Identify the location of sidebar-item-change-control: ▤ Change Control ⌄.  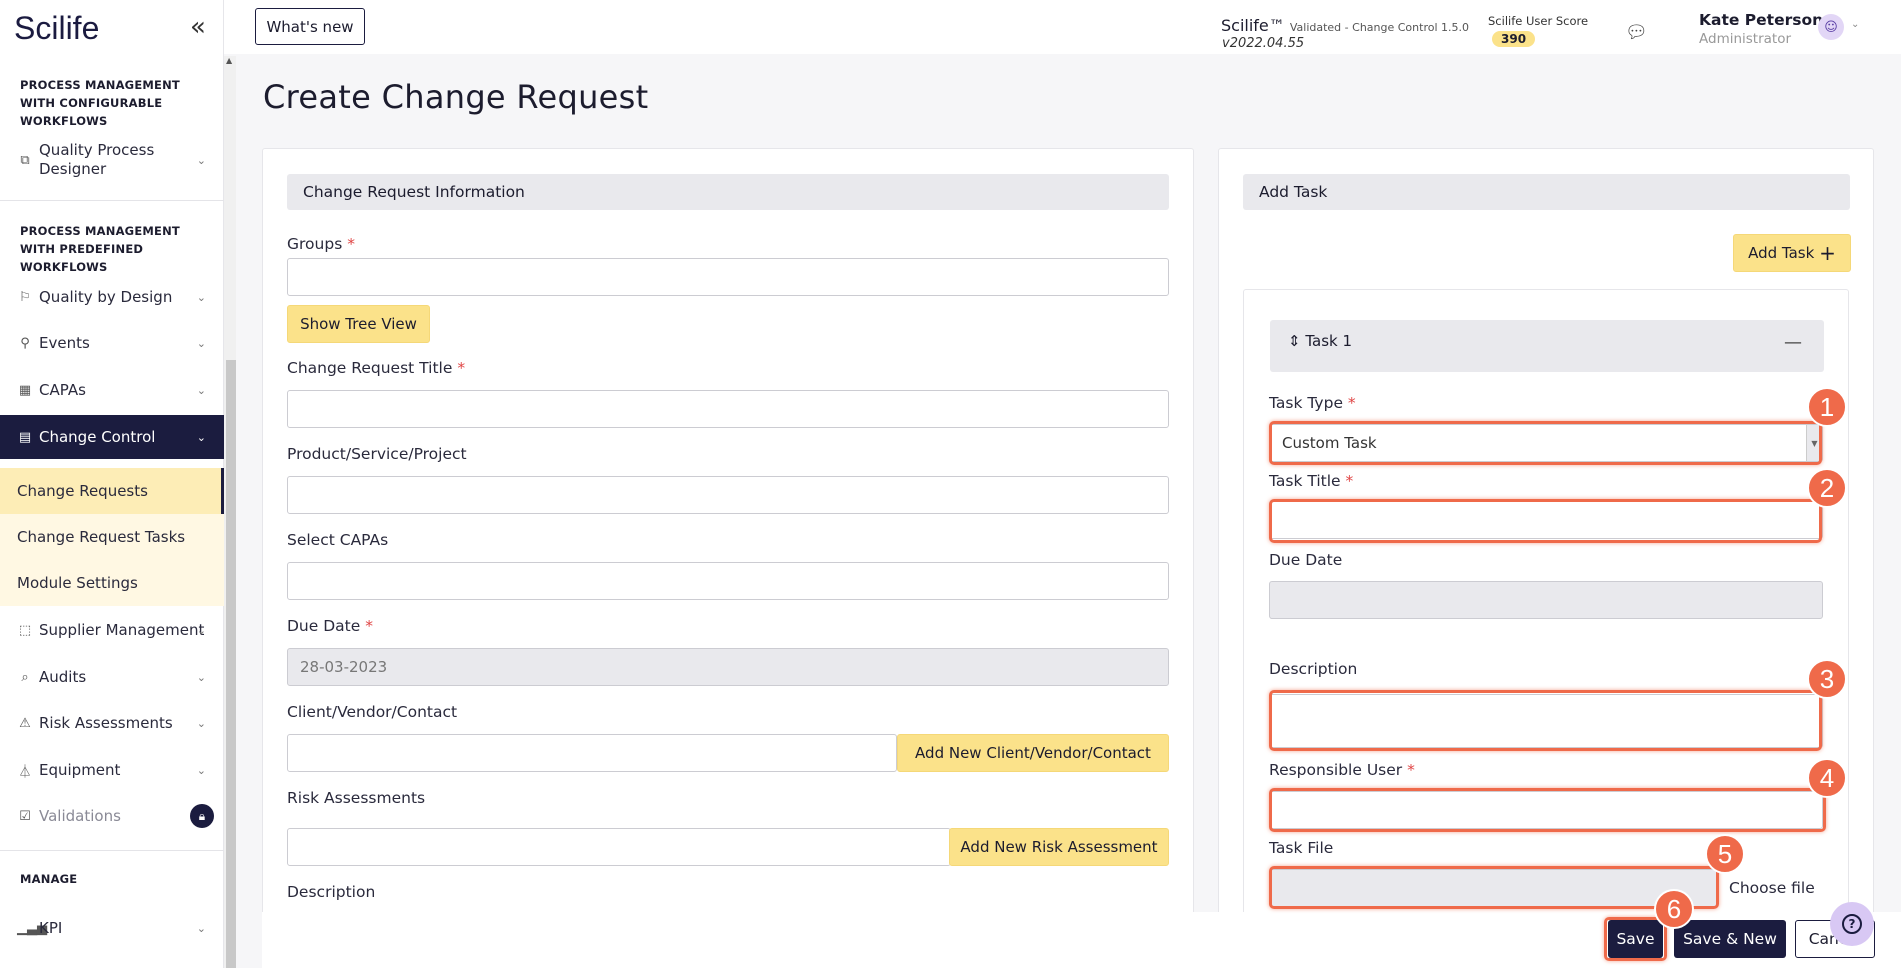
(112, 437).